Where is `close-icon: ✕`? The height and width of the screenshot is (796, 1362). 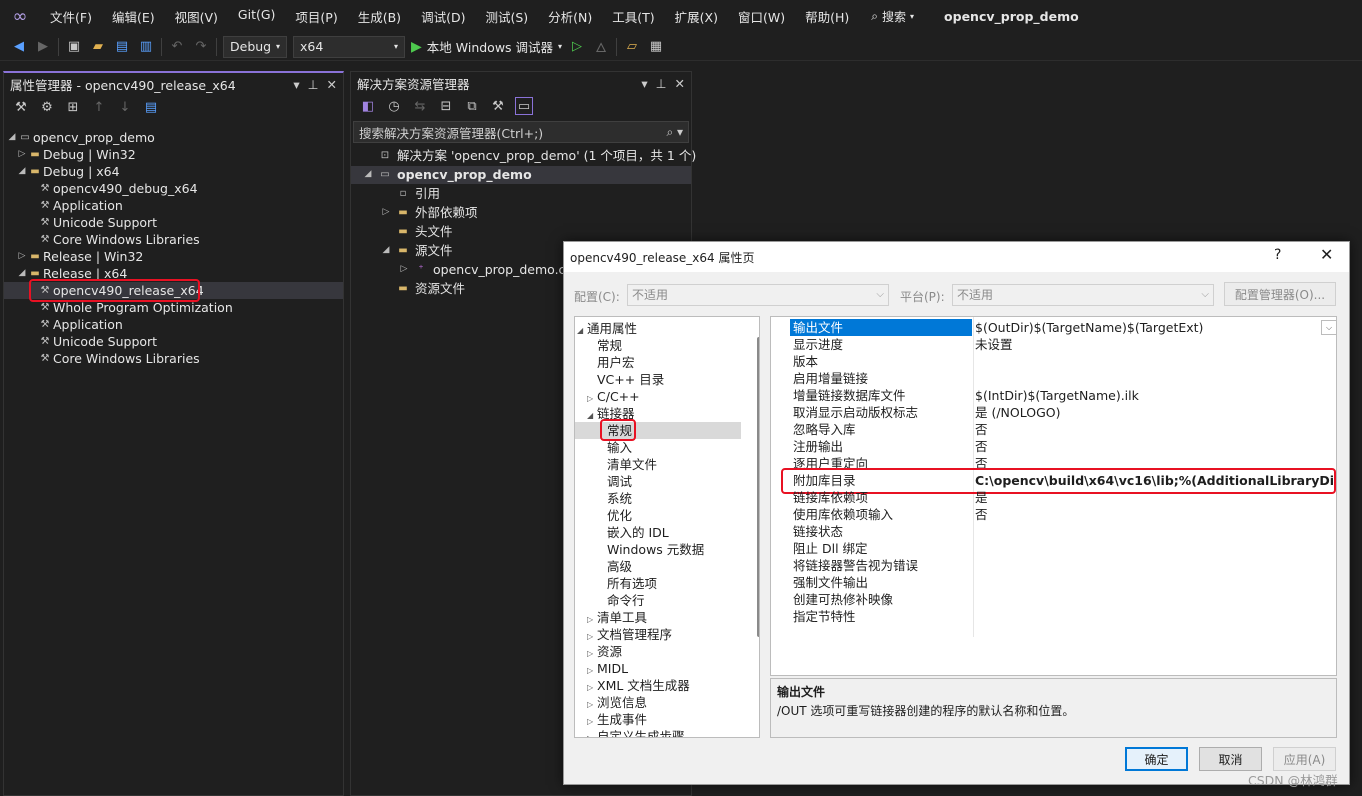 close-icon: ✕ is located at coordinates (1326, 254).